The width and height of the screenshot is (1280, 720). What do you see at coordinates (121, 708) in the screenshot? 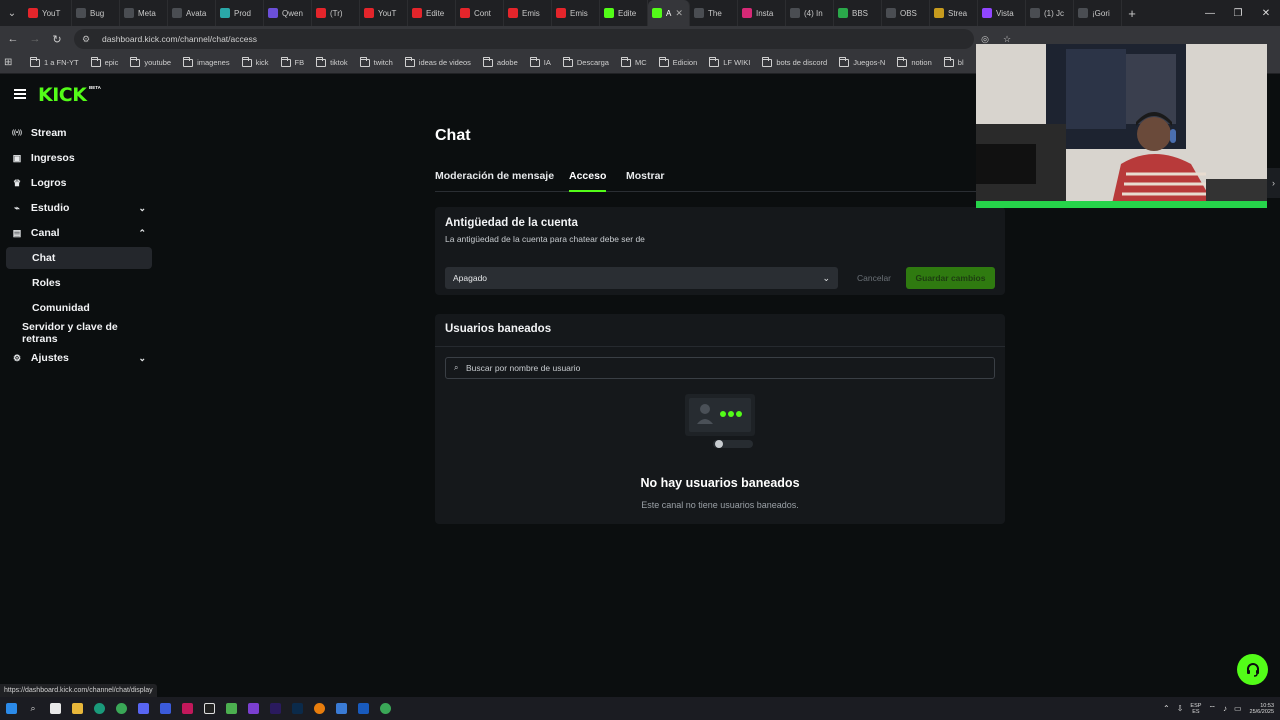
I see `chrome-icon` at bounding box center [121, 708].